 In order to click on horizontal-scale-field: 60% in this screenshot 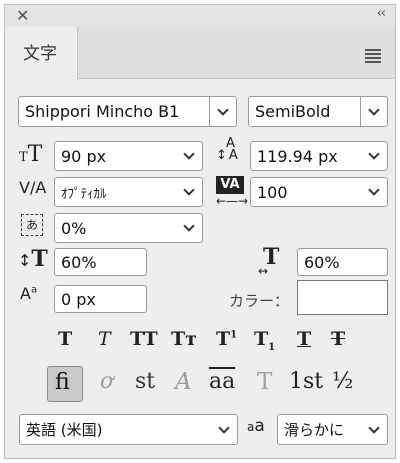, I will do `click(342, 262)`.